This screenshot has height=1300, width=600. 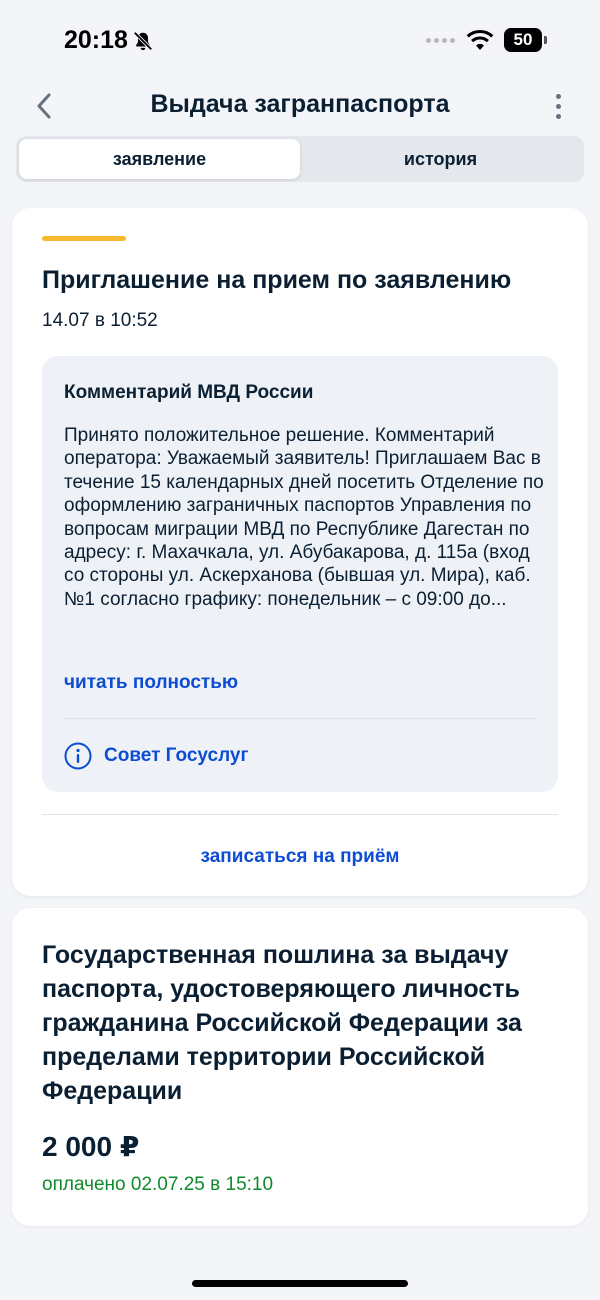 I want to click on read-more-link: читать полностью, so click(x=151, y=683).